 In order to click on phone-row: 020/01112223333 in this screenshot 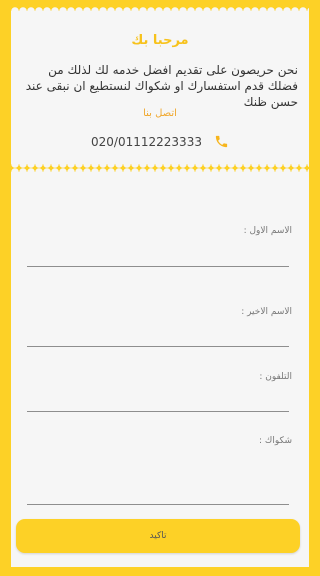, I will do `click(160, 141)`.